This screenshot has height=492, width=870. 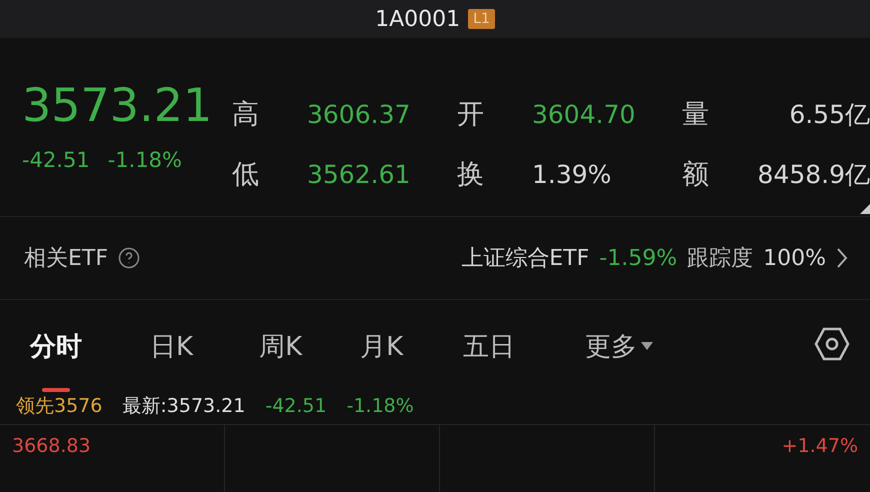 I want to click on stat-label: 换, so click(x=471, y=175).